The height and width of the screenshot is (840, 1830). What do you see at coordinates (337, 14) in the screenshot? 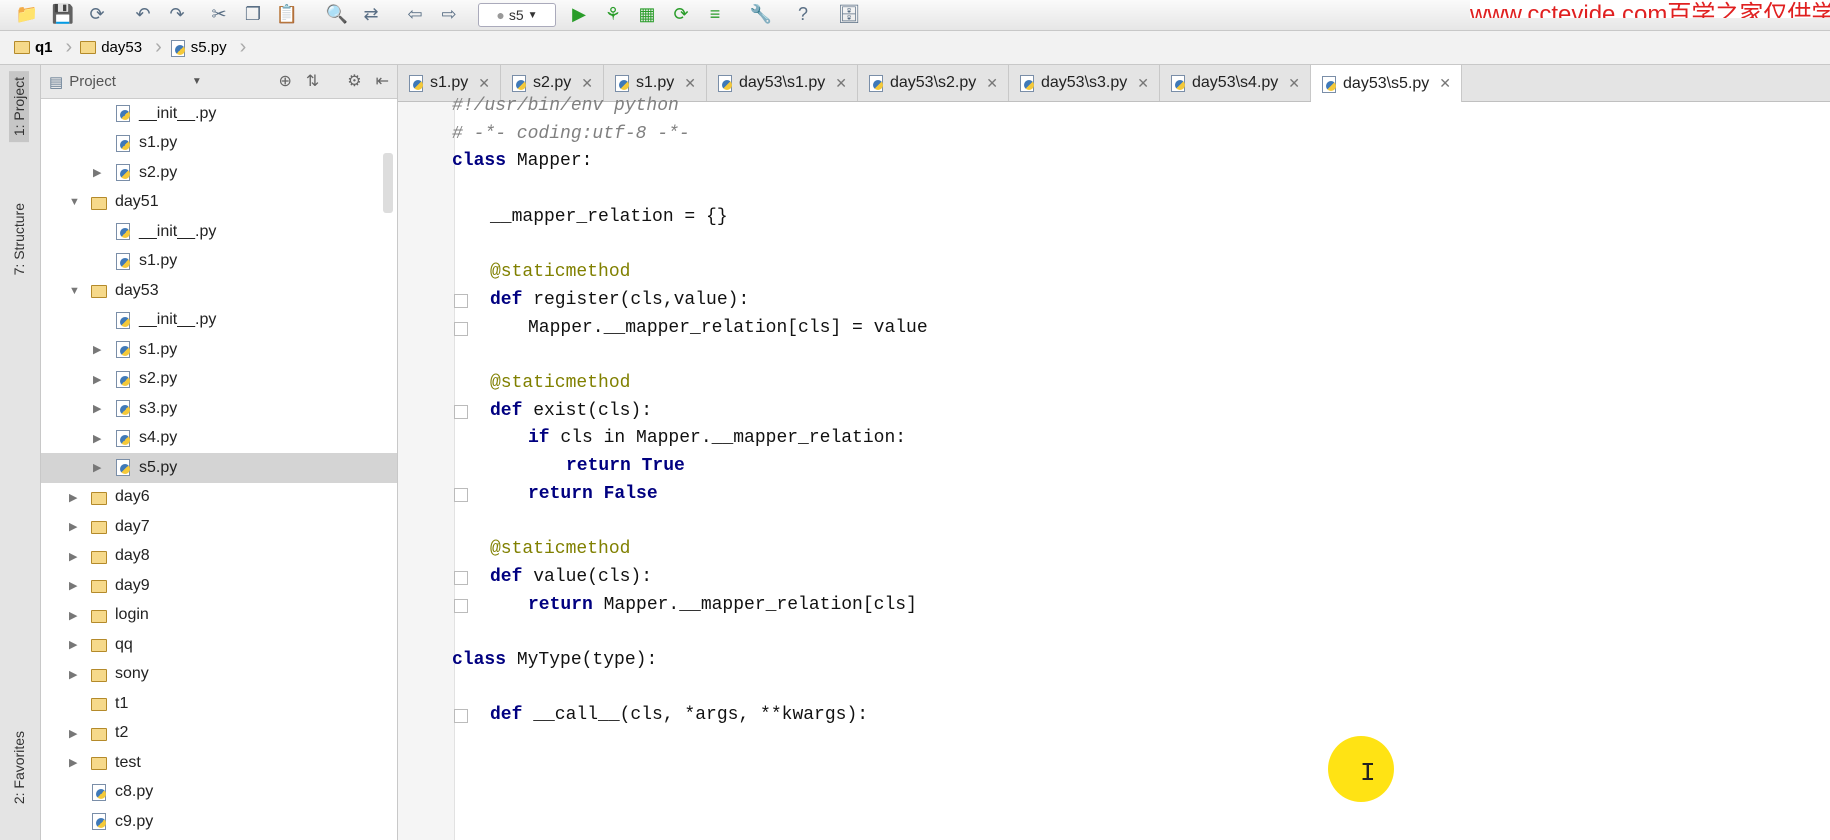
I see `find-icon: 🔍` at bounding box center [337, 14].